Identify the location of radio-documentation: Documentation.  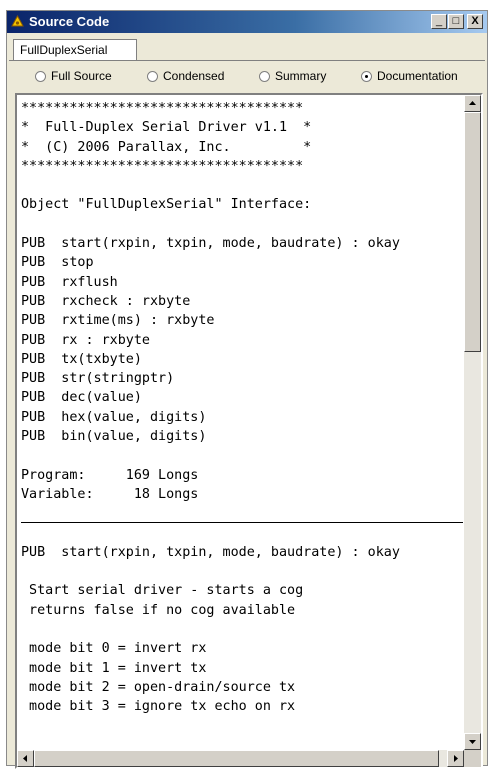
(409, 76).